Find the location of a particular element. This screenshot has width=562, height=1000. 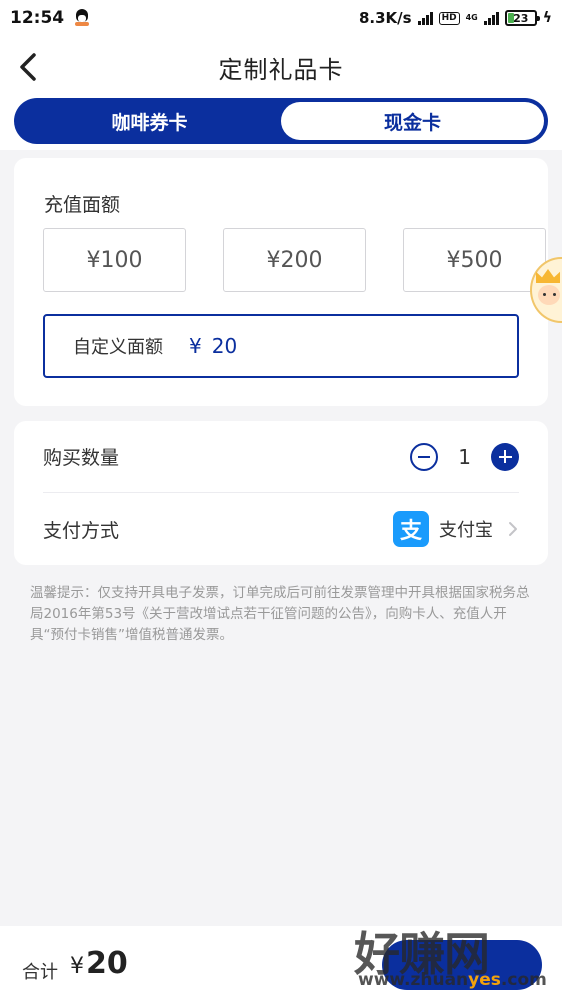

network-type: 4G is located at coordinates (471, 17).